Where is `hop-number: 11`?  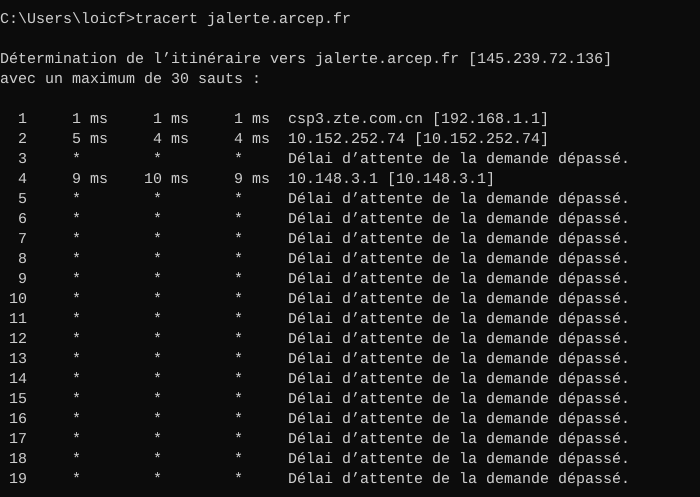 hop-number: 11 is located at coordinates (17, 320).